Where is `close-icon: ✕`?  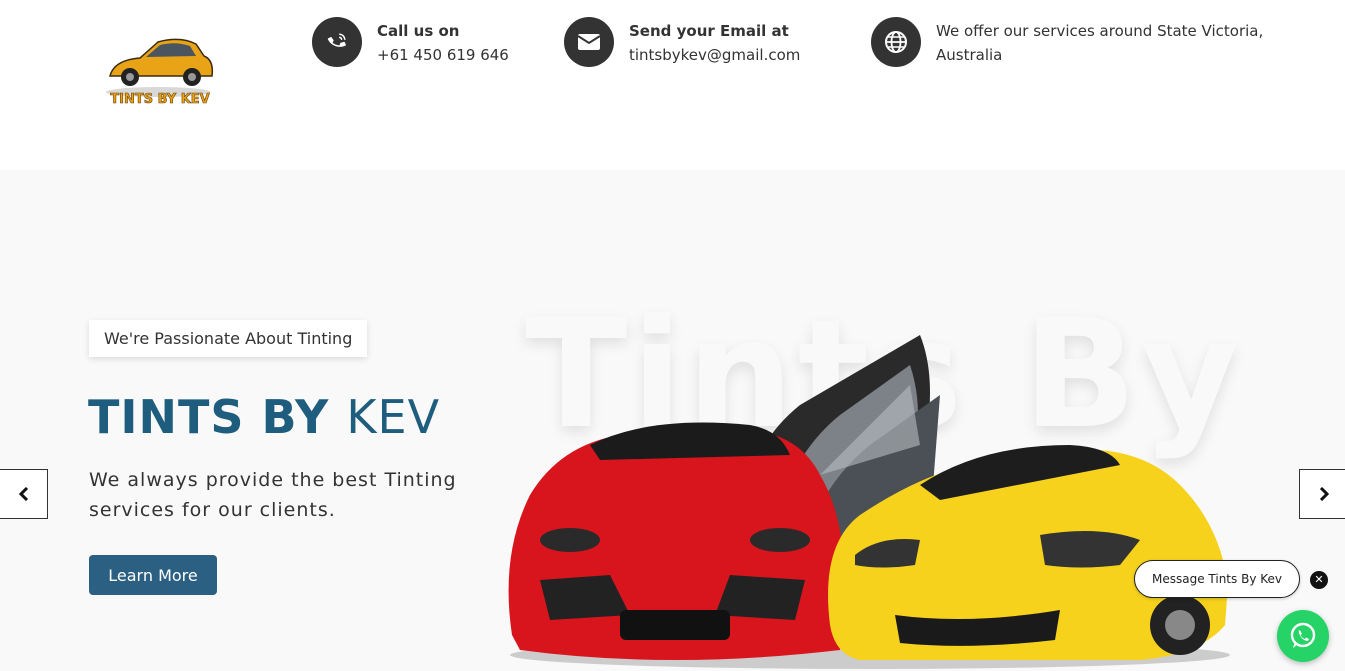
close-icon: ✕ is located at coordinates (1319, 580).